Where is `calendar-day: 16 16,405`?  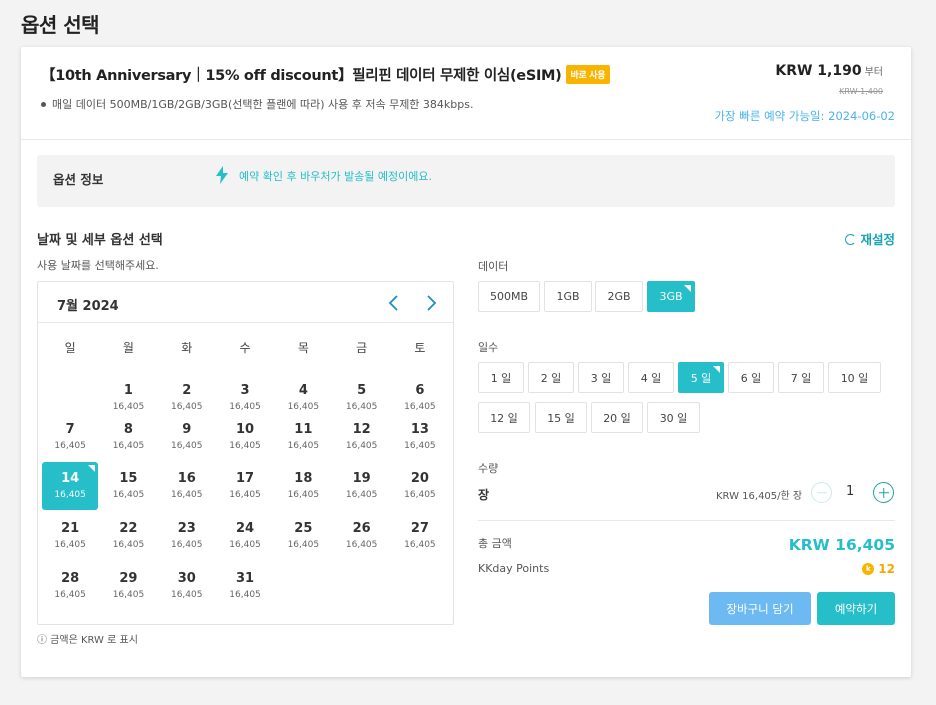 calendar-day: 16 16,405 is located at coordinates (187, 486).